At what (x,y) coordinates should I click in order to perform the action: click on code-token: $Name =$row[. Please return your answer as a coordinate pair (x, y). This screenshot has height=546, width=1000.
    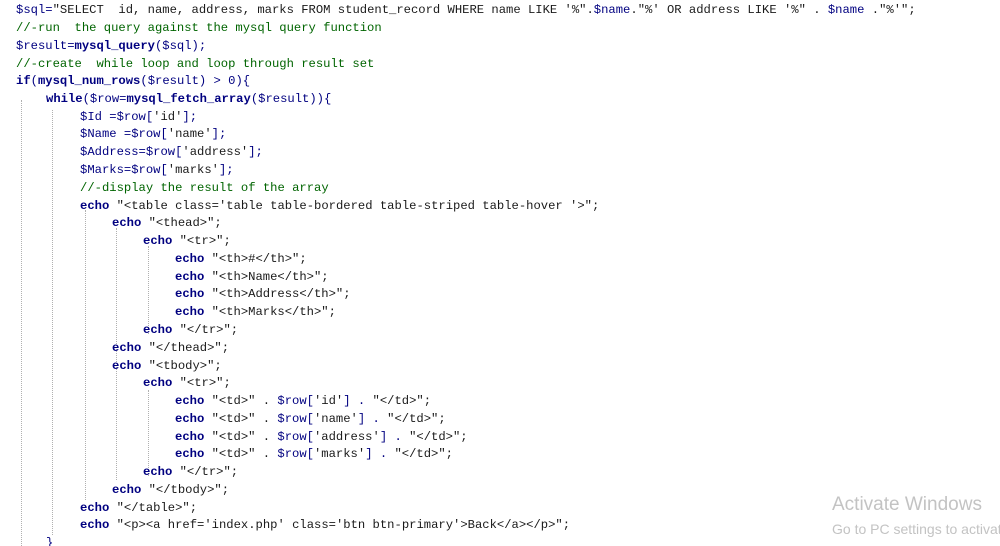
    Looking at the image, I should click on (124, 134).